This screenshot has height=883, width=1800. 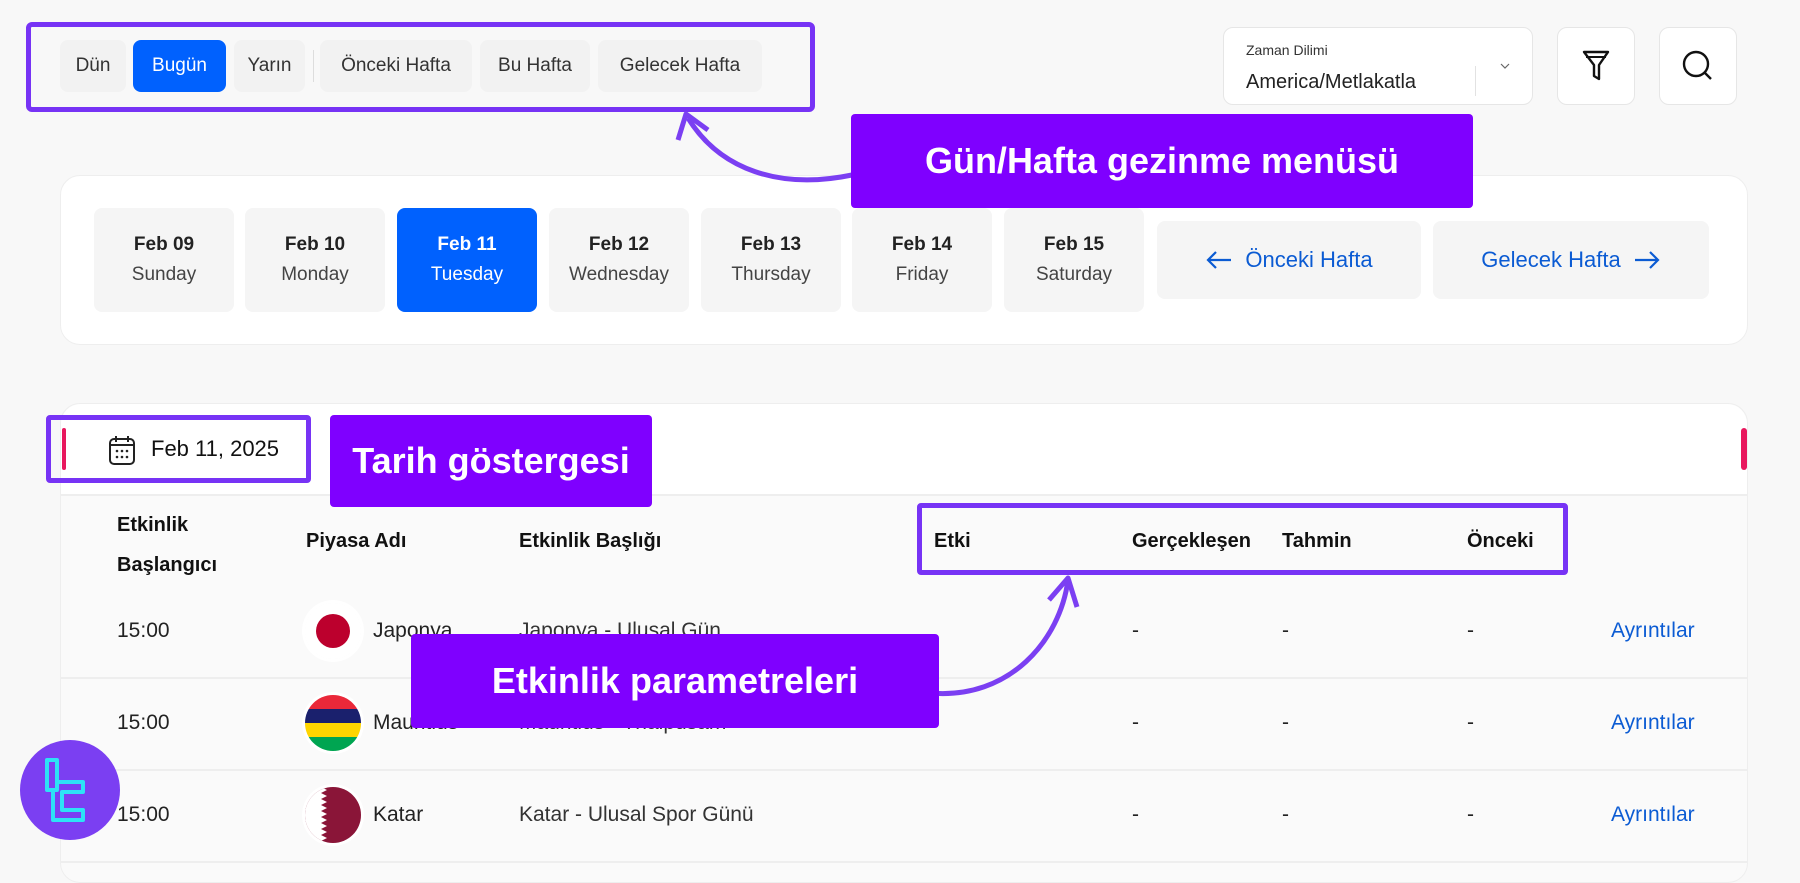 I want to click on annotation-box-params, so click(x=1242, y=539).